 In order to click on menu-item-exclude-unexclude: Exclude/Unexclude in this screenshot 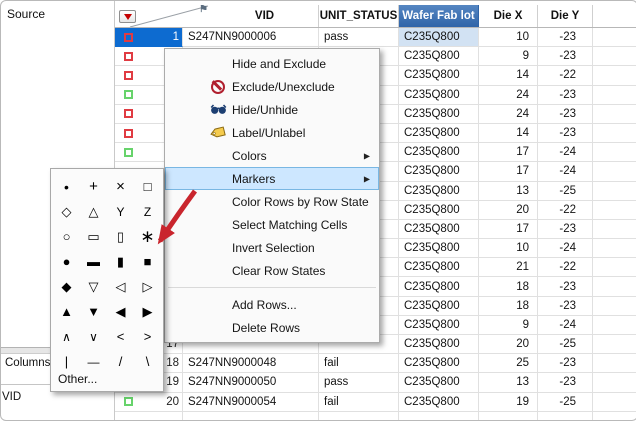, I will do `click(272, 86)`.